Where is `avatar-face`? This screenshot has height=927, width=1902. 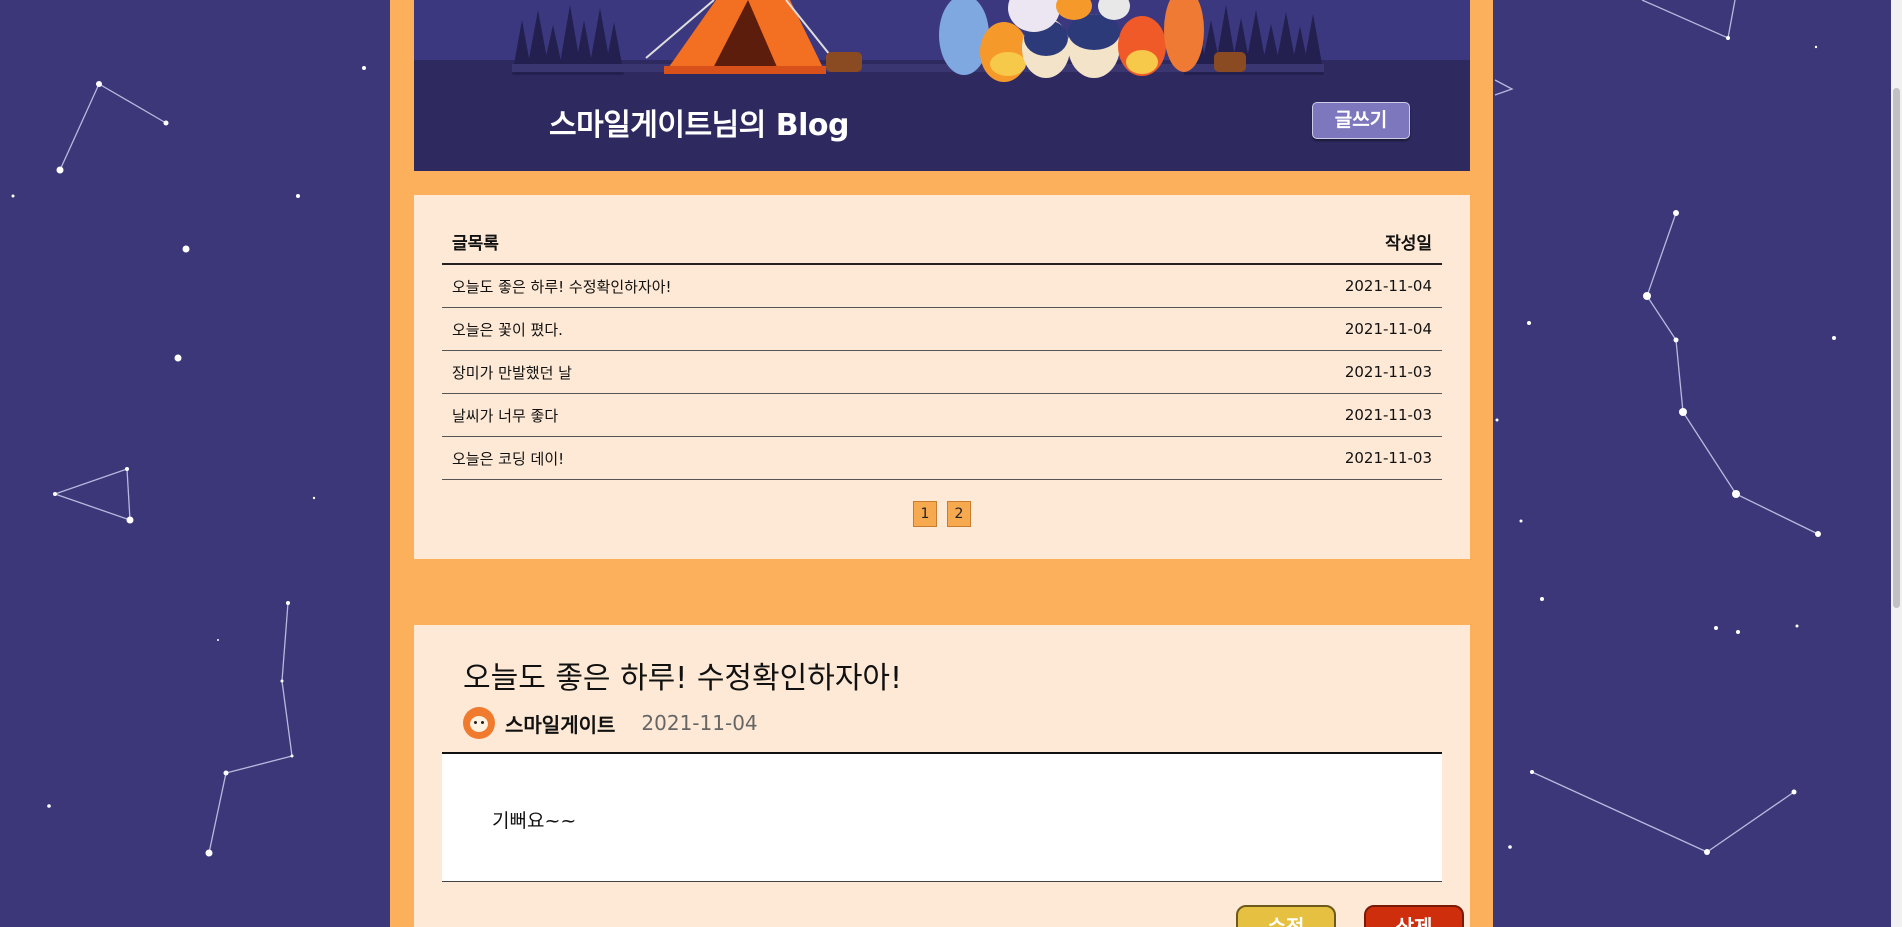
avatar-face is located at coordinates (479, 724).